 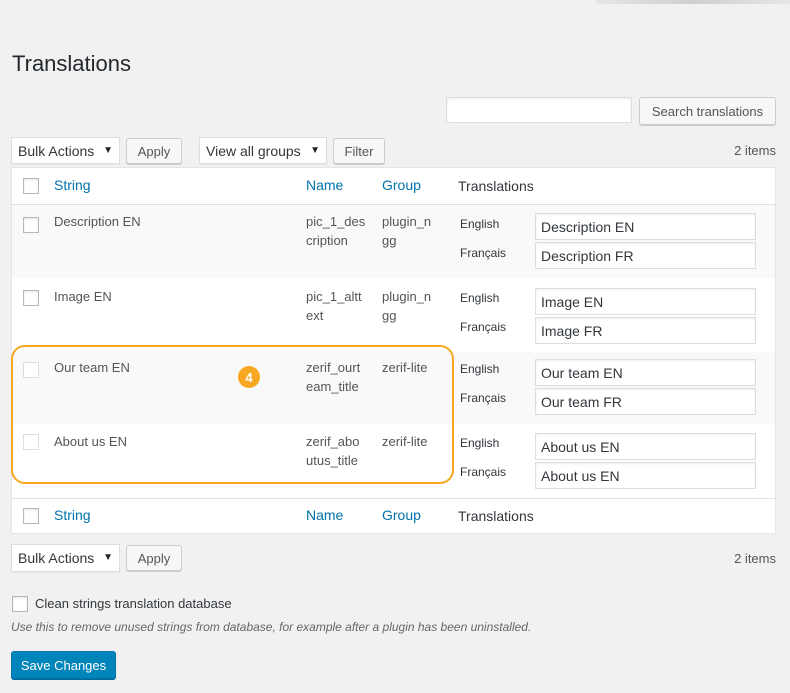 I want to click on view-groups-select: View all groups ▼, so click(x=263, y=150).